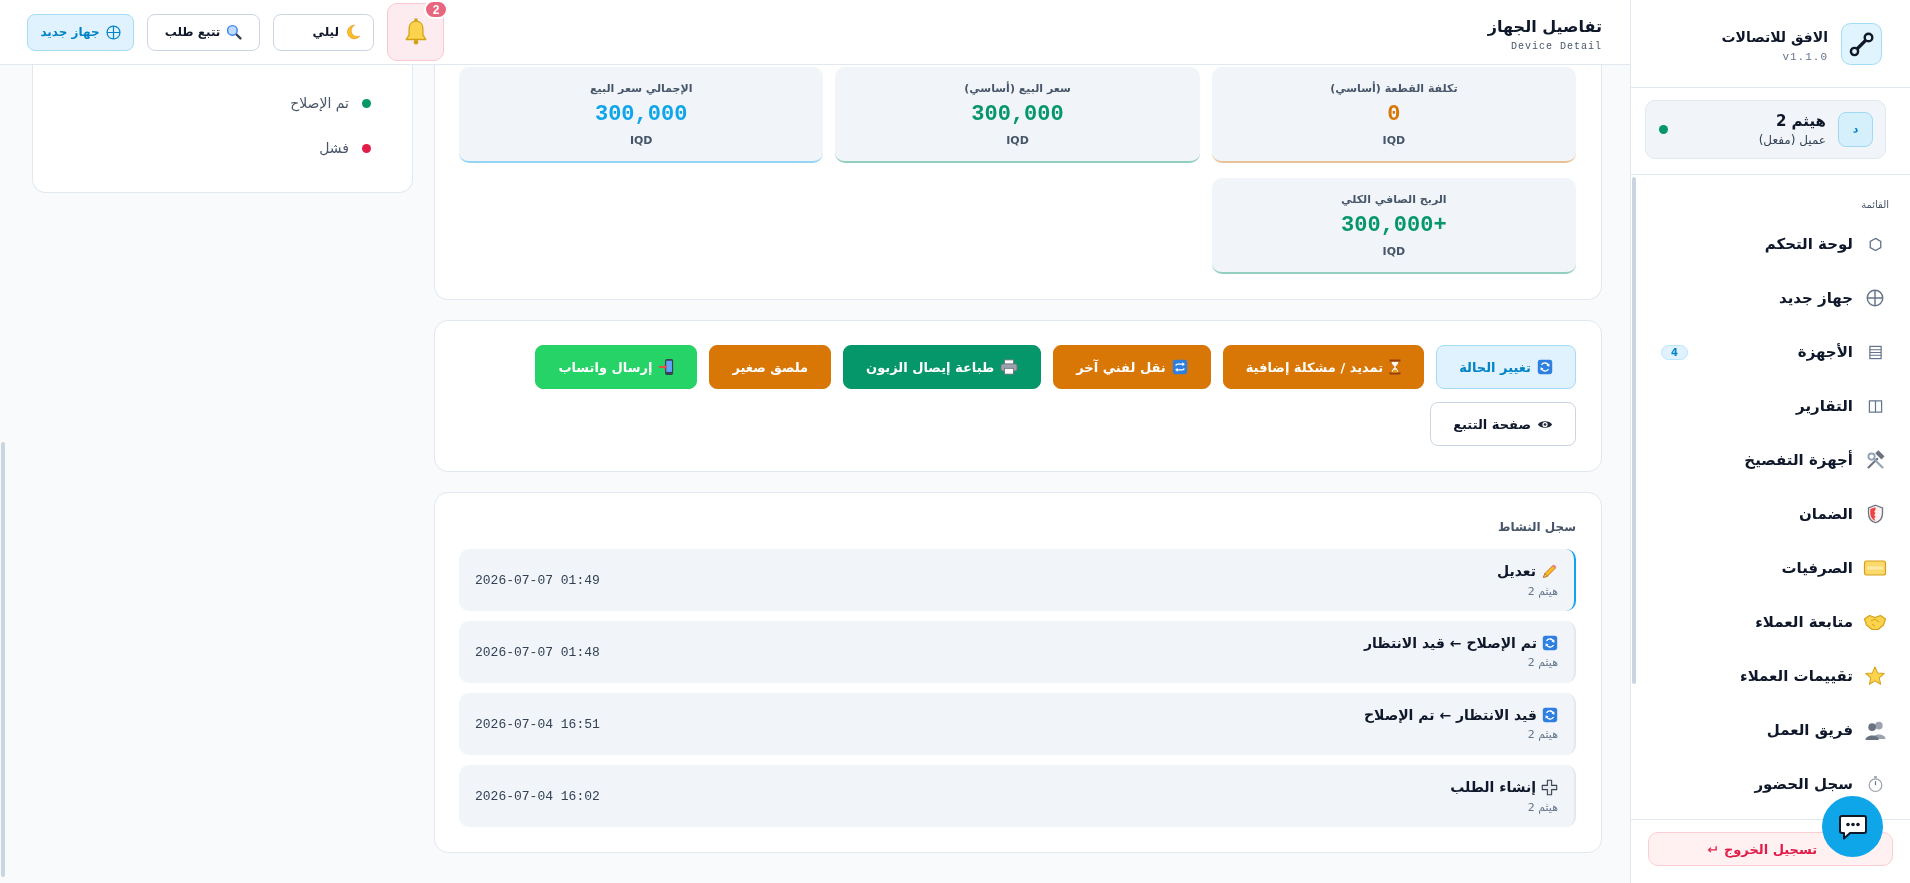 Image resolution: width=1910 pixels, height=883 pixels. I want to click on status-button: تغيير الحالة, so click(1506, 367).